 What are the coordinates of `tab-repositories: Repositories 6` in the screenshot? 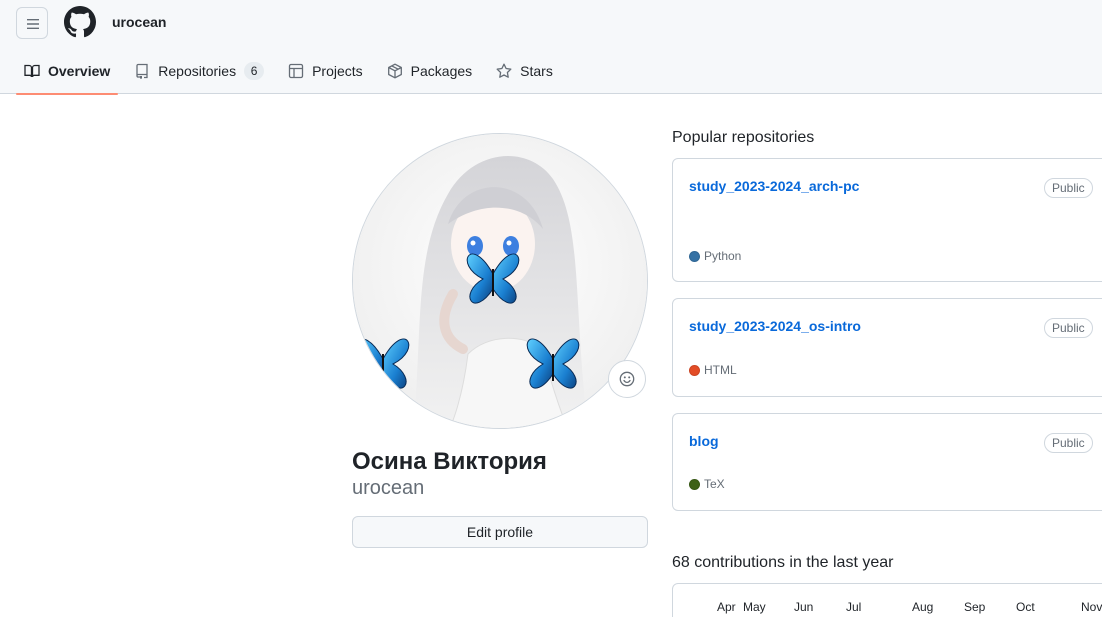 It's located at (199, 71).